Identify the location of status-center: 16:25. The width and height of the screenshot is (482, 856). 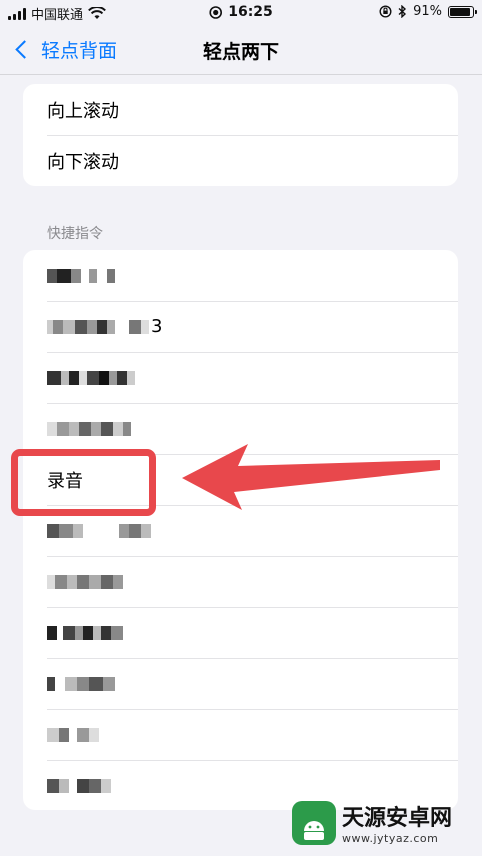
(241, 12).